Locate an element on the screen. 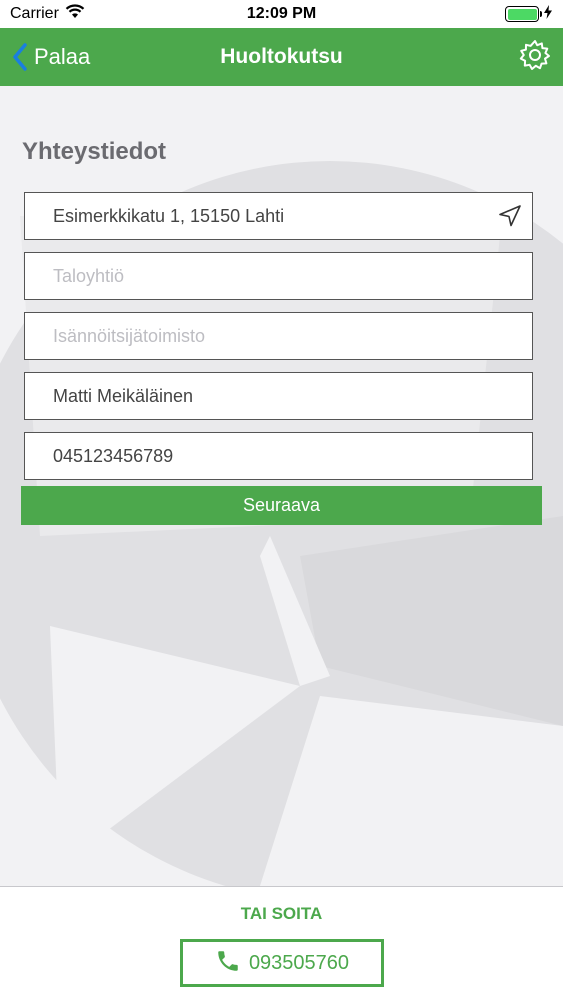 This screenshot has width=563, height=1000. housing-company-field is located at coordinates (278, 276).